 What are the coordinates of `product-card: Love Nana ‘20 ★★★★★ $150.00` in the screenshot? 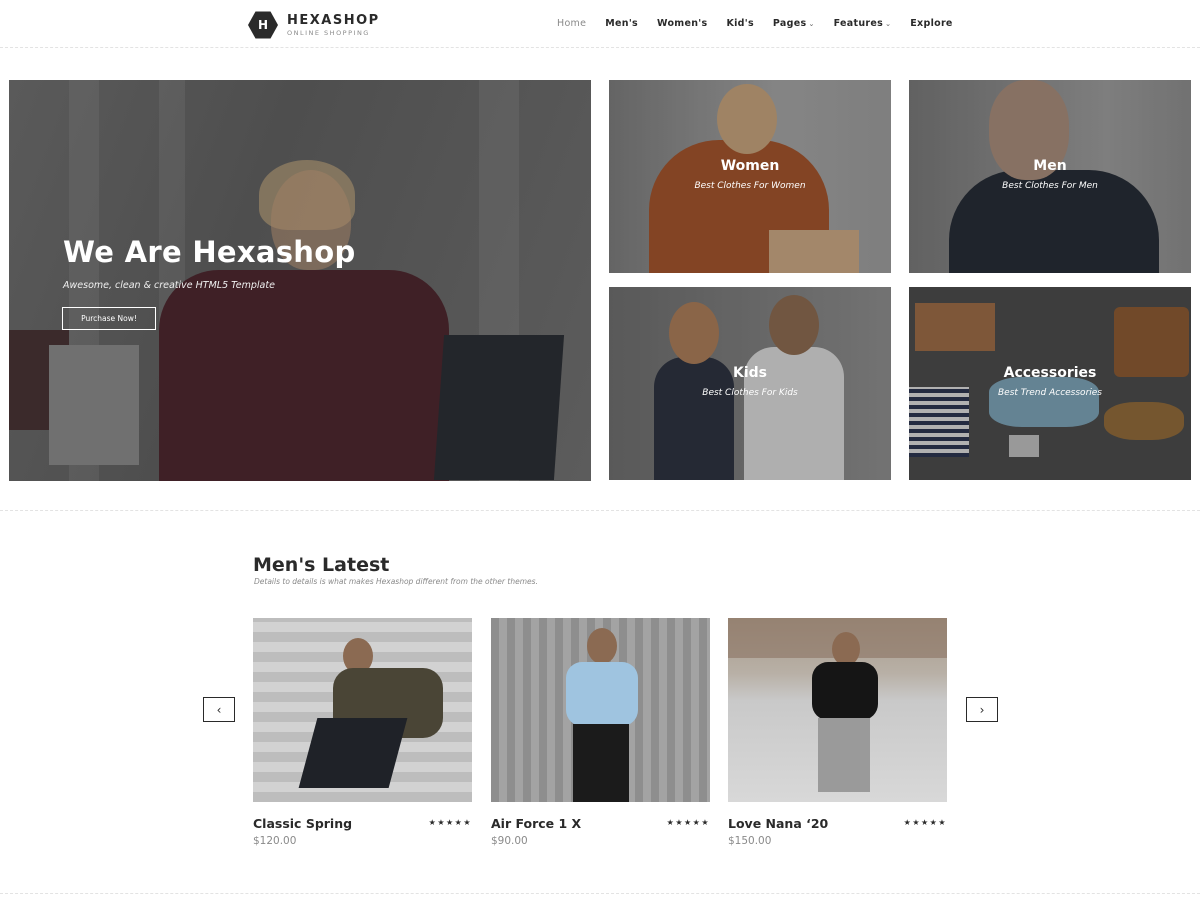 It's located at (837, 732).